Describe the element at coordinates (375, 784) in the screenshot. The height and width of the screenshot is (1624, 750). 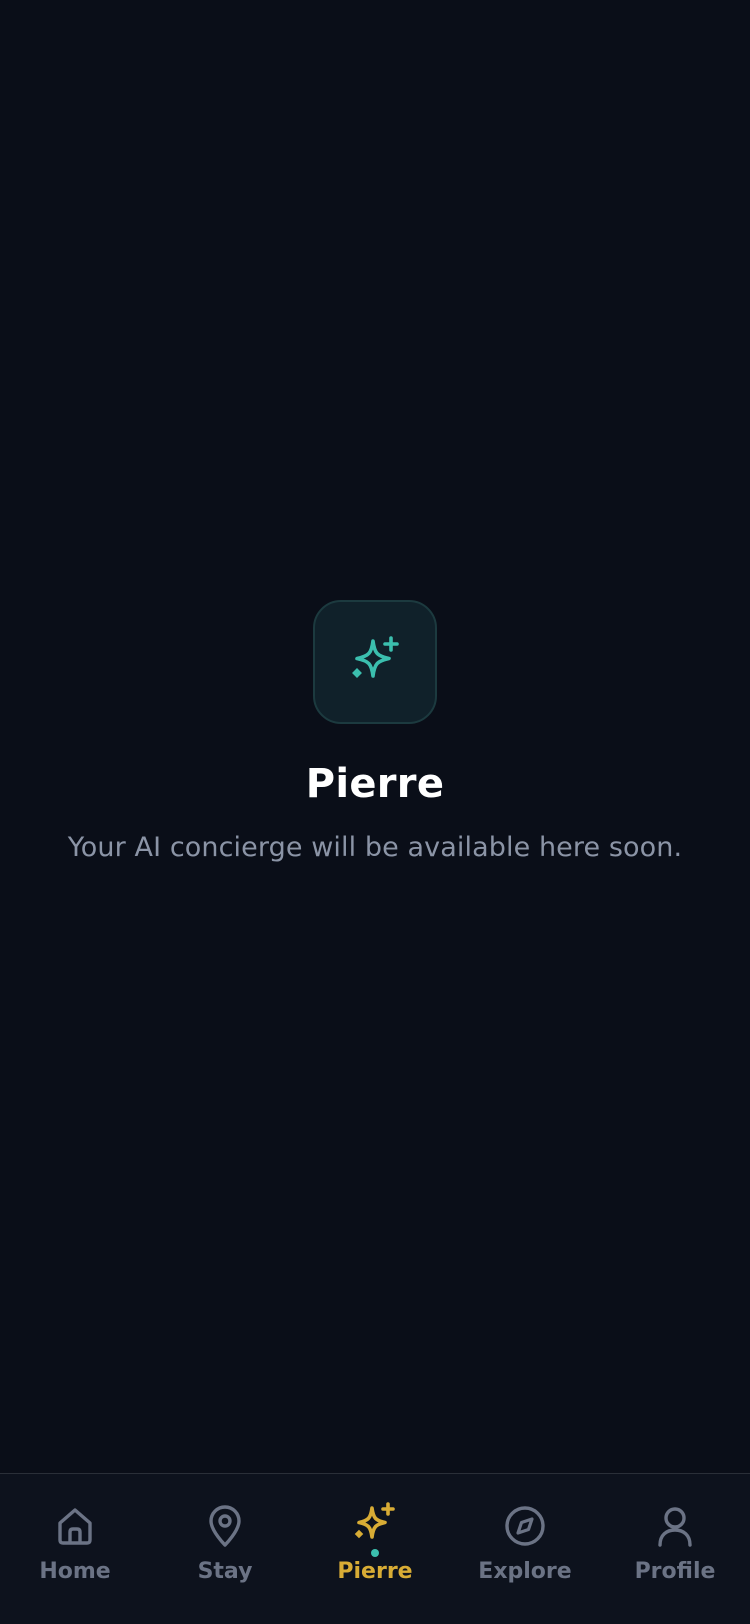
I see `page-title: Pierre` at that location.